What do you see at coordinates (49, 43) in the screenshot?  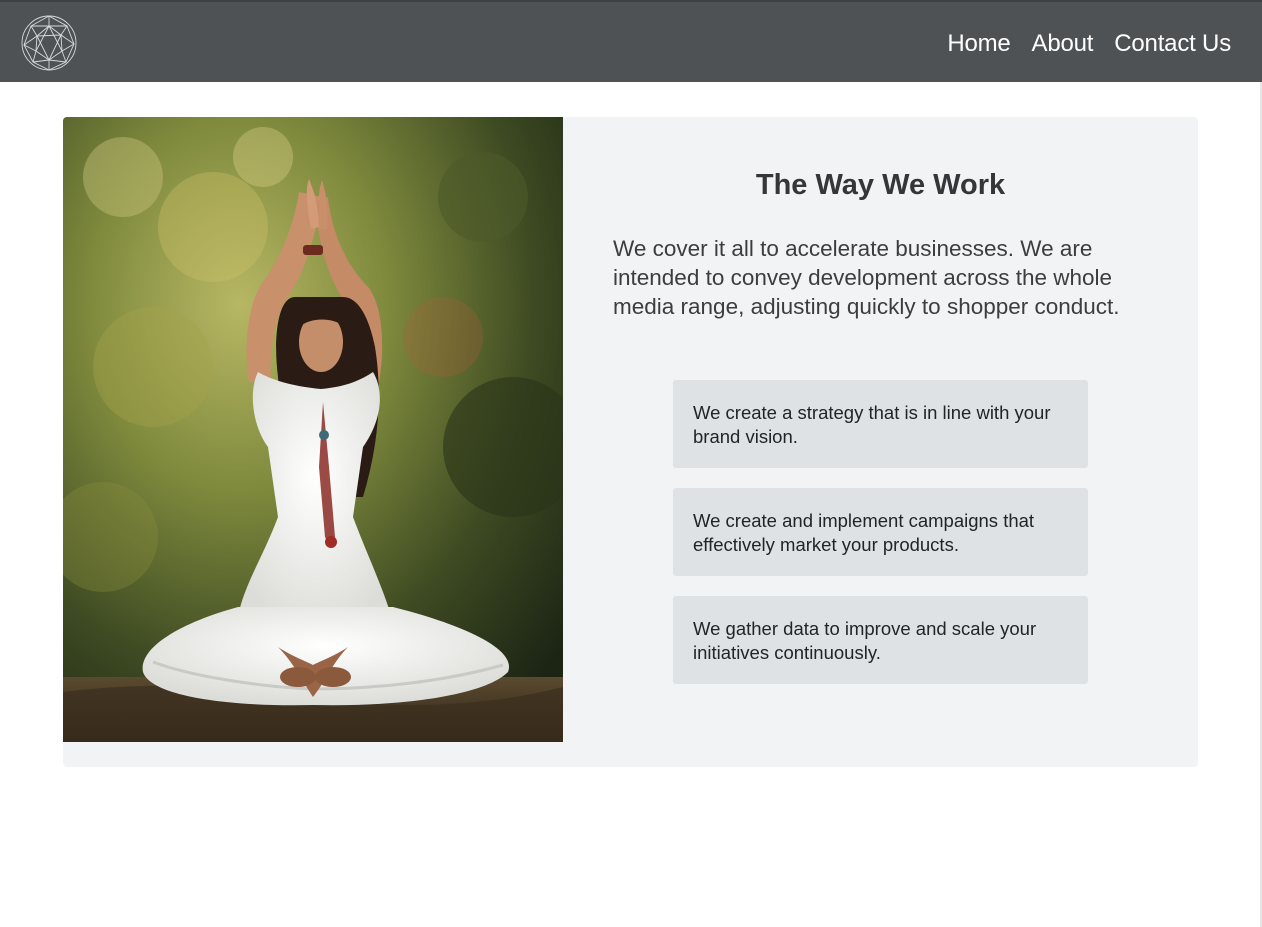 I see `logo-sphere-icon` at bounding box center [49, 43].